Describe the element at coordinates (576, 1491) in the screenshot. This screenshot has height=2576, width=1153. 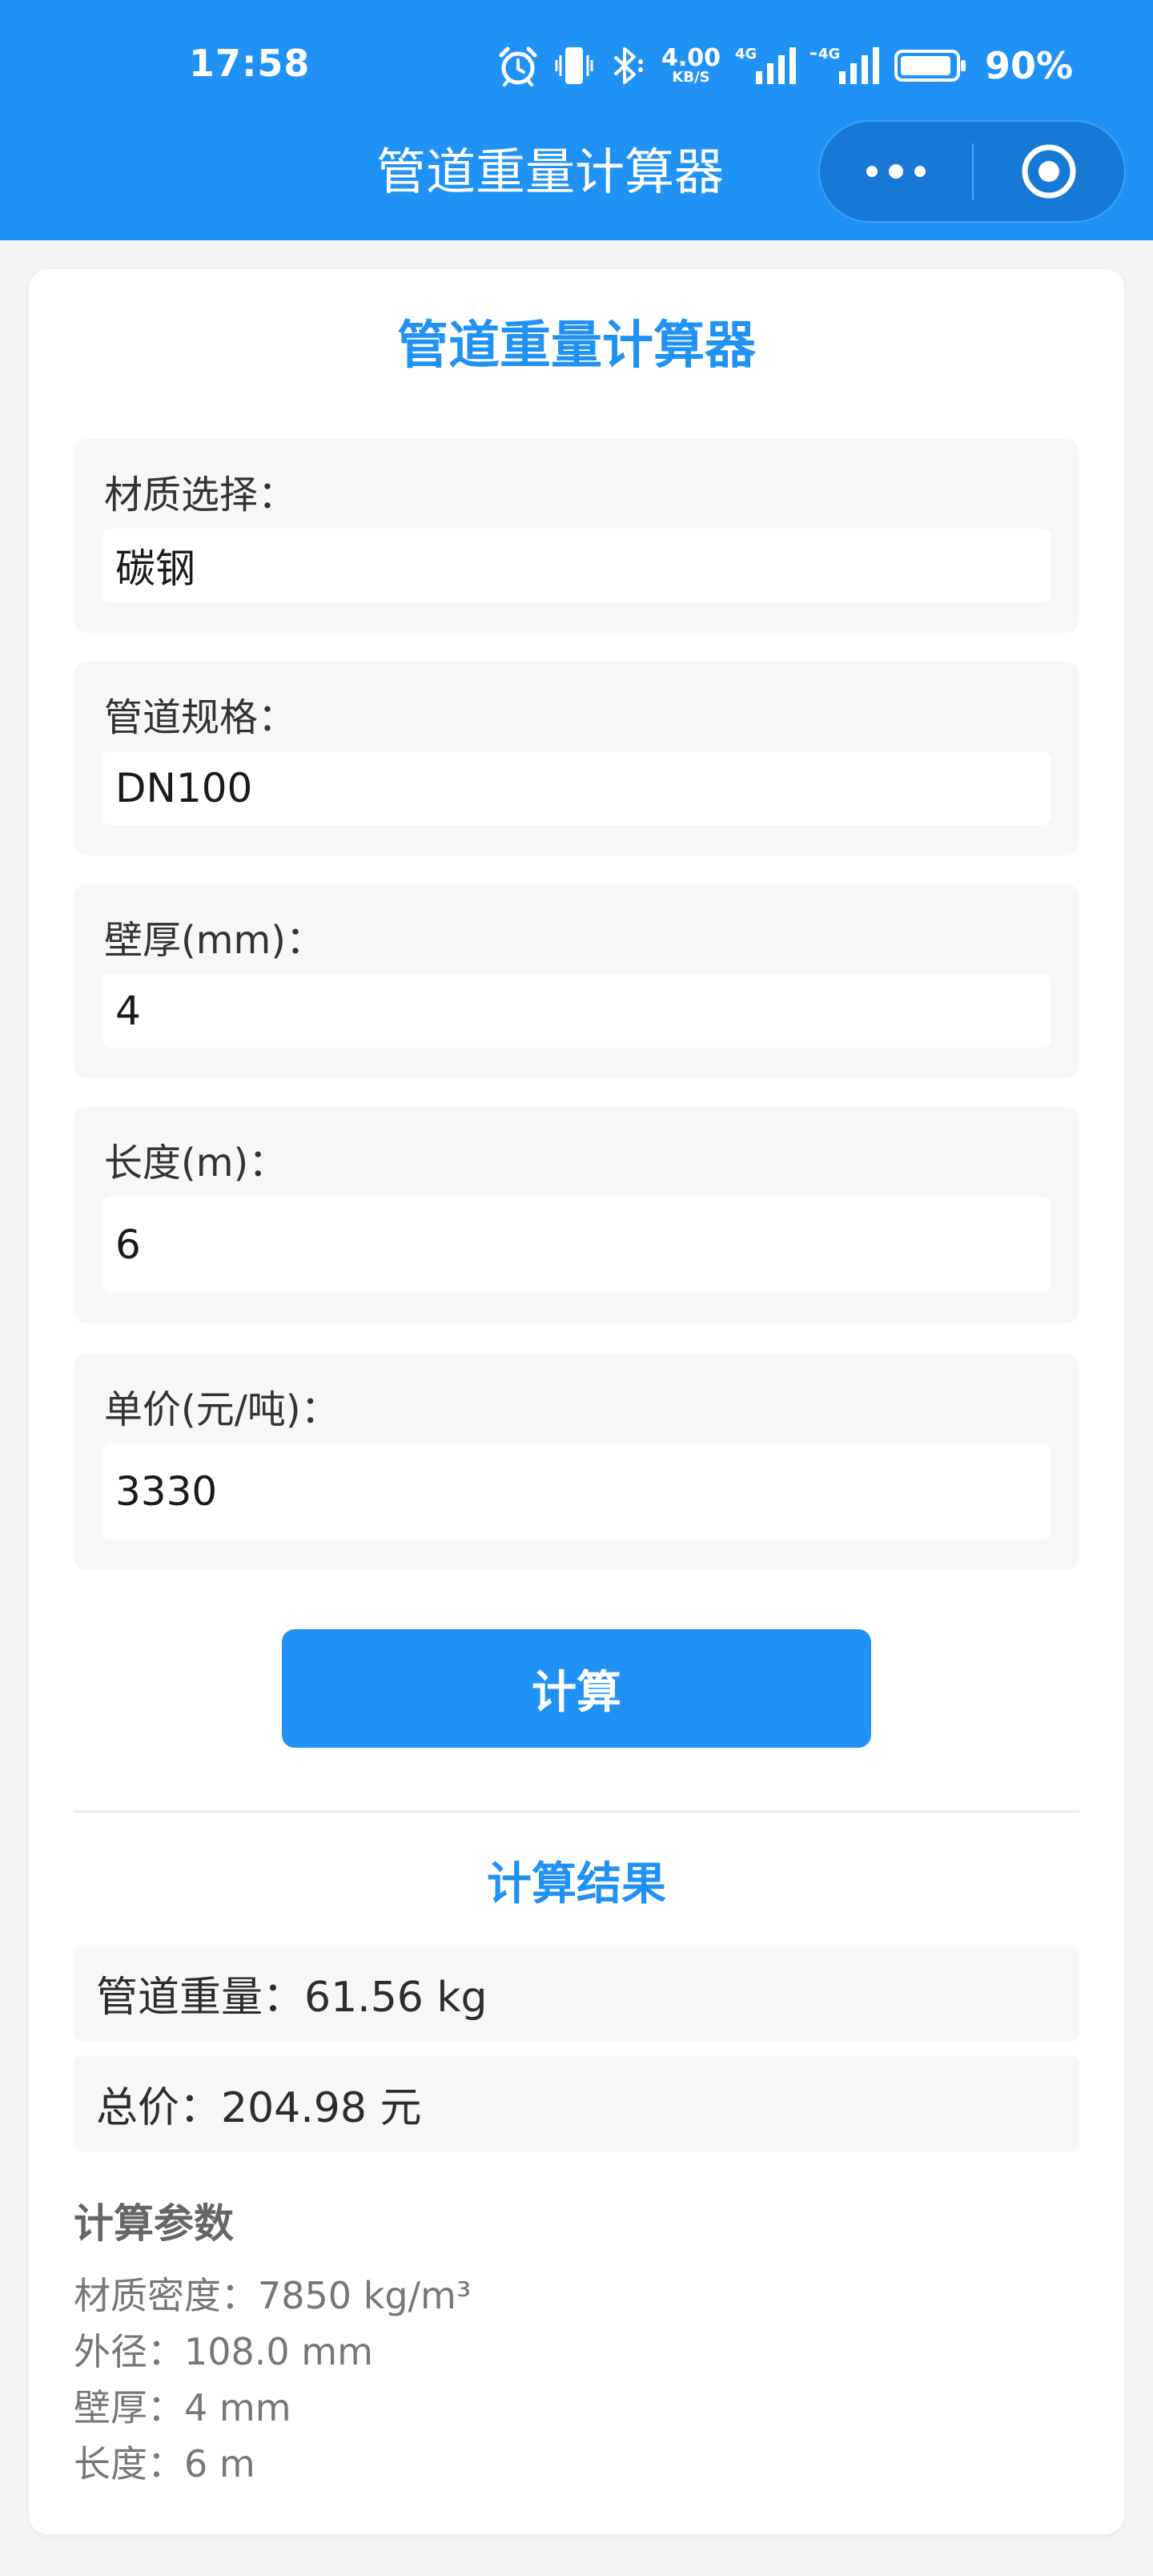
I see `price-input: 3330` at that location.